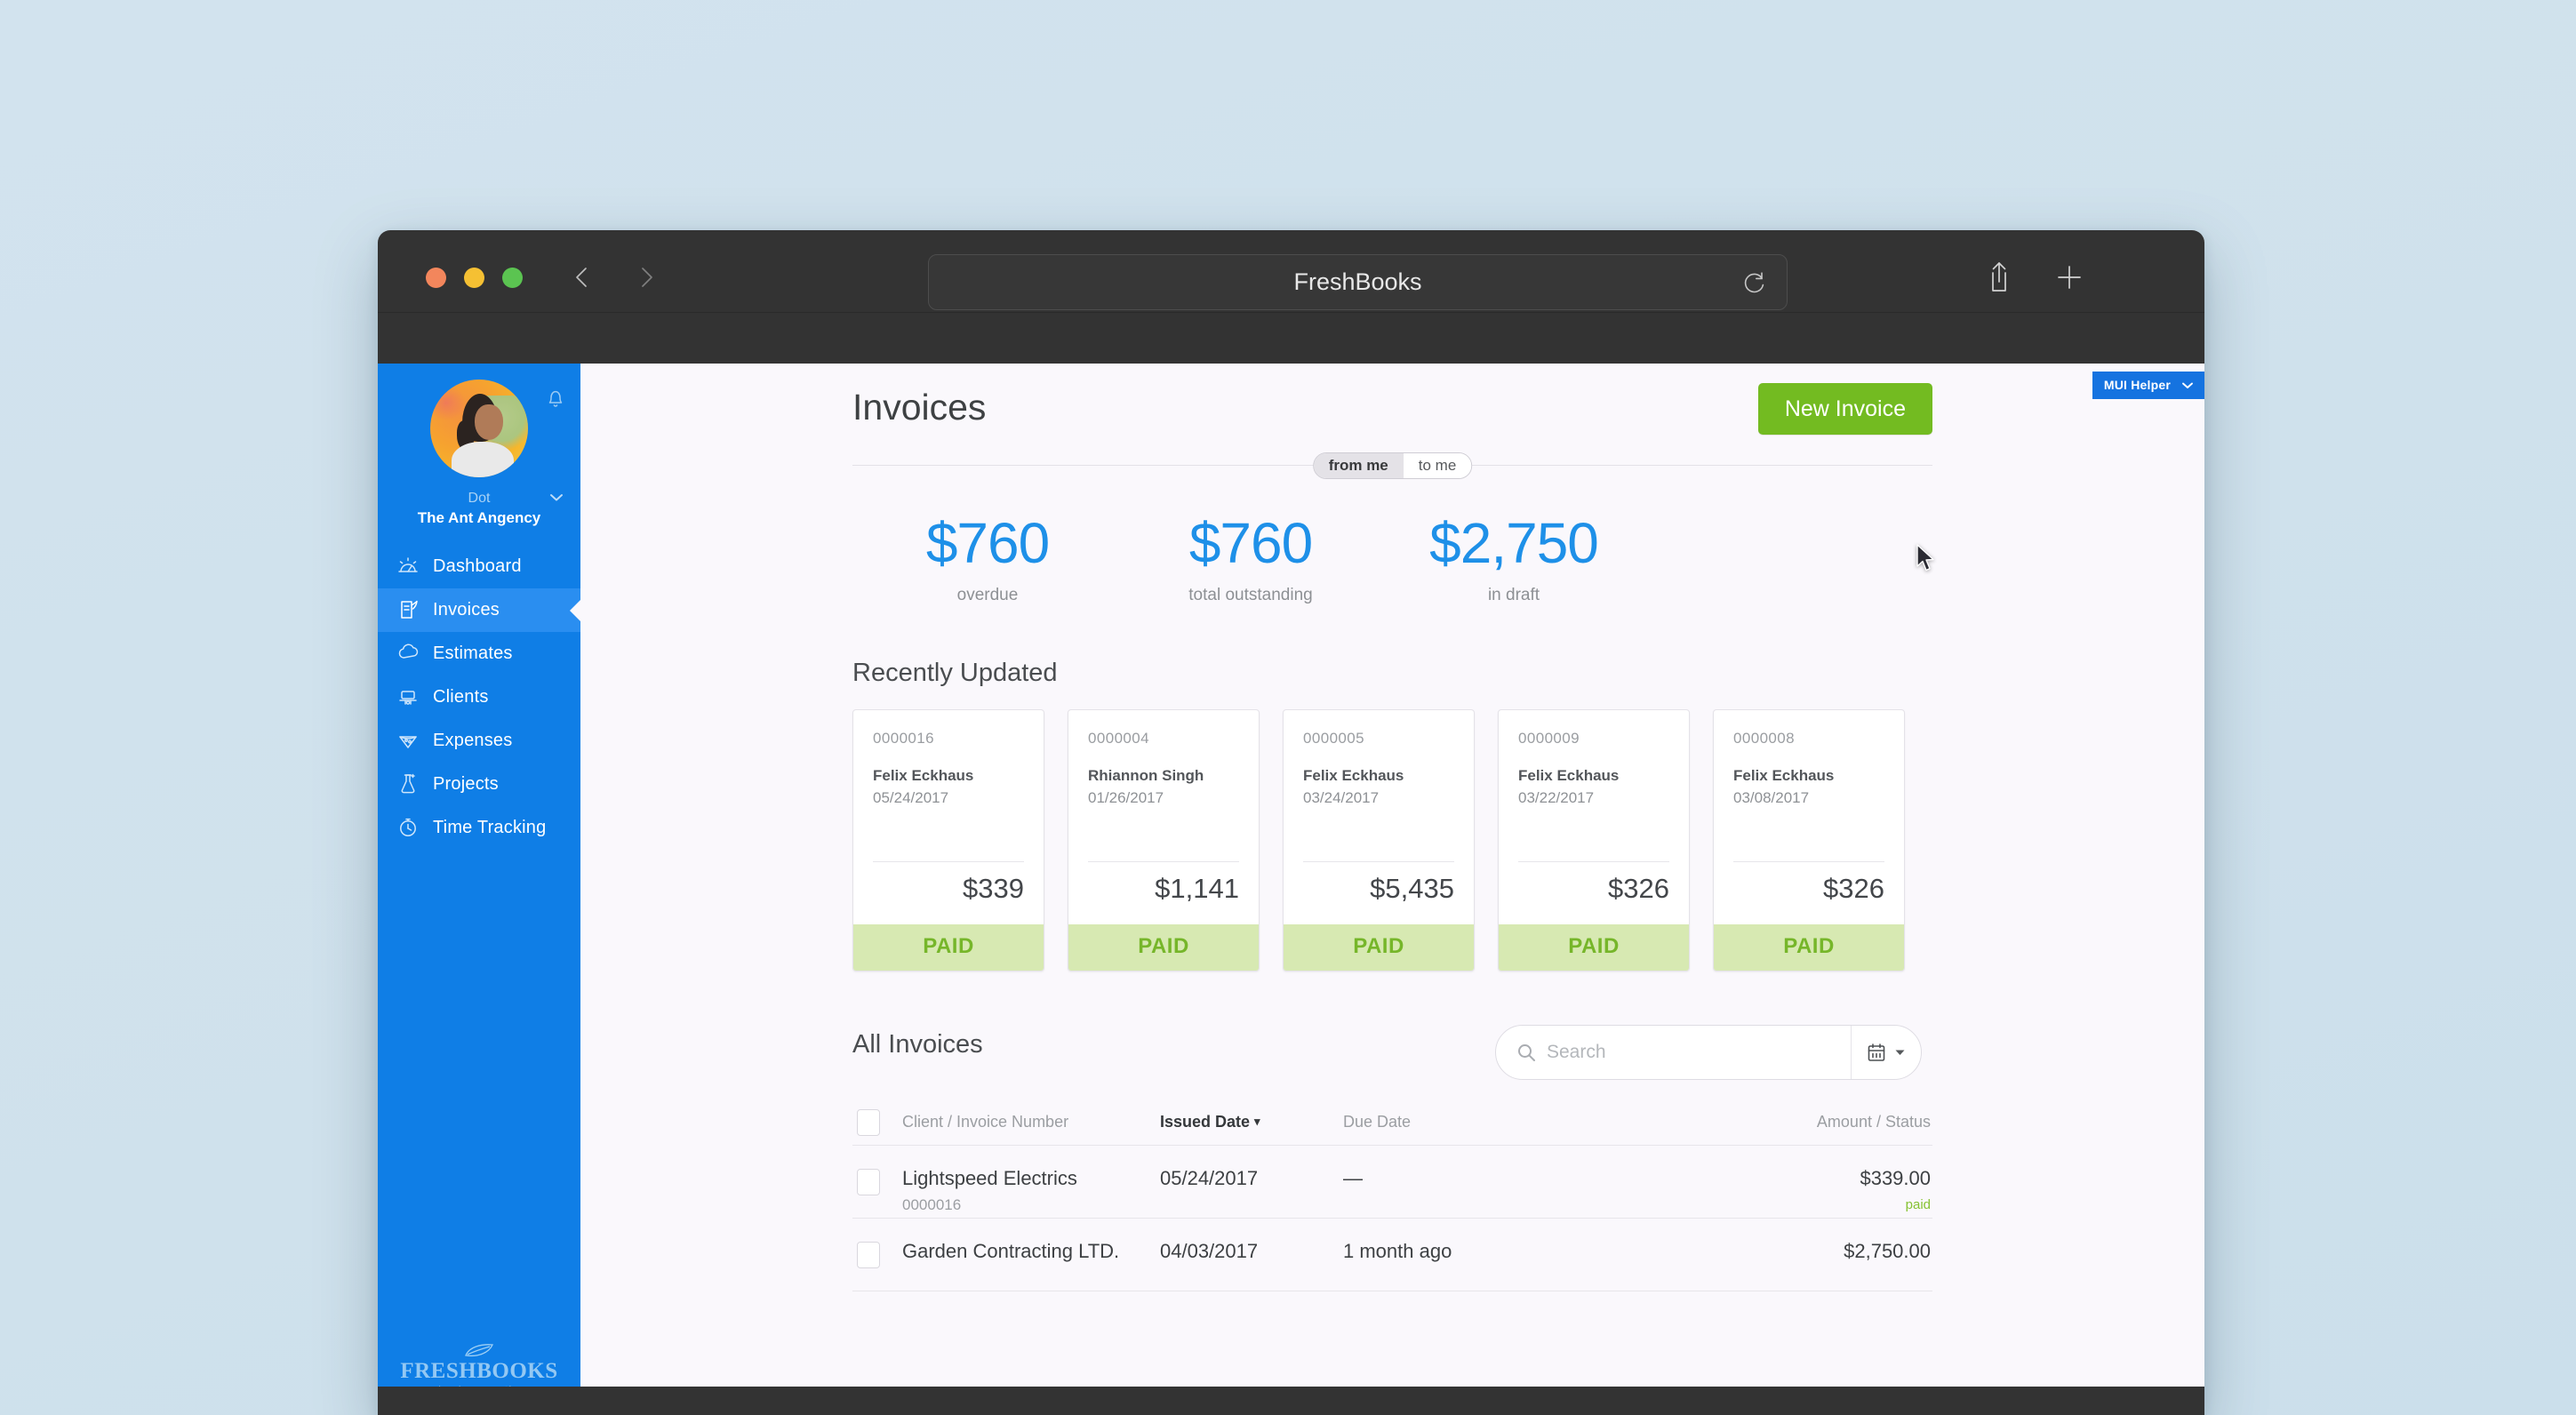  I want to click on recently-updated-title: Recently Updated, so click(955, 673).